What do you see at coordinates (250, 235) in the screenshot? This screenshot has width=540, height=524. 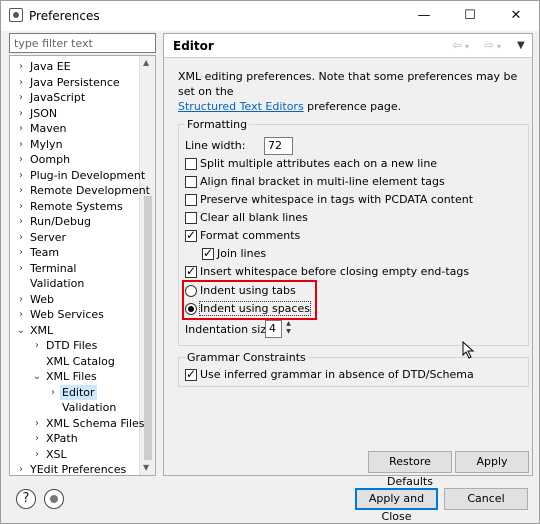 I see `format-comments-label: Format comments` at bounding box center [250, 235].